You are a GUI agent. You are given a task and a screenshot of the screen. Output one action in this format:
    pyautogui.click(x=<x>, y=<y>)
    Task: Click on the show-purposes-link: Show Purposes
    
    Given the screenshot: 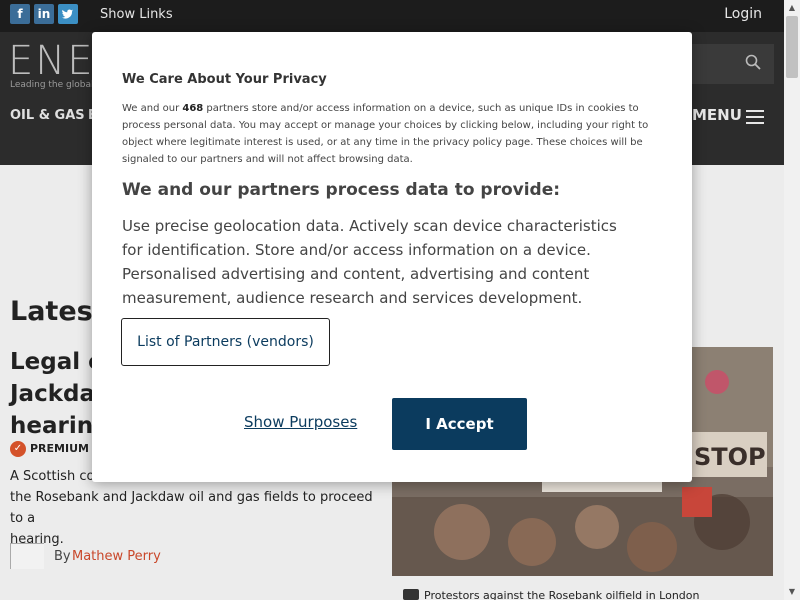 What is the action you would take?
    pyautogui.click(x=300, y=422)
    